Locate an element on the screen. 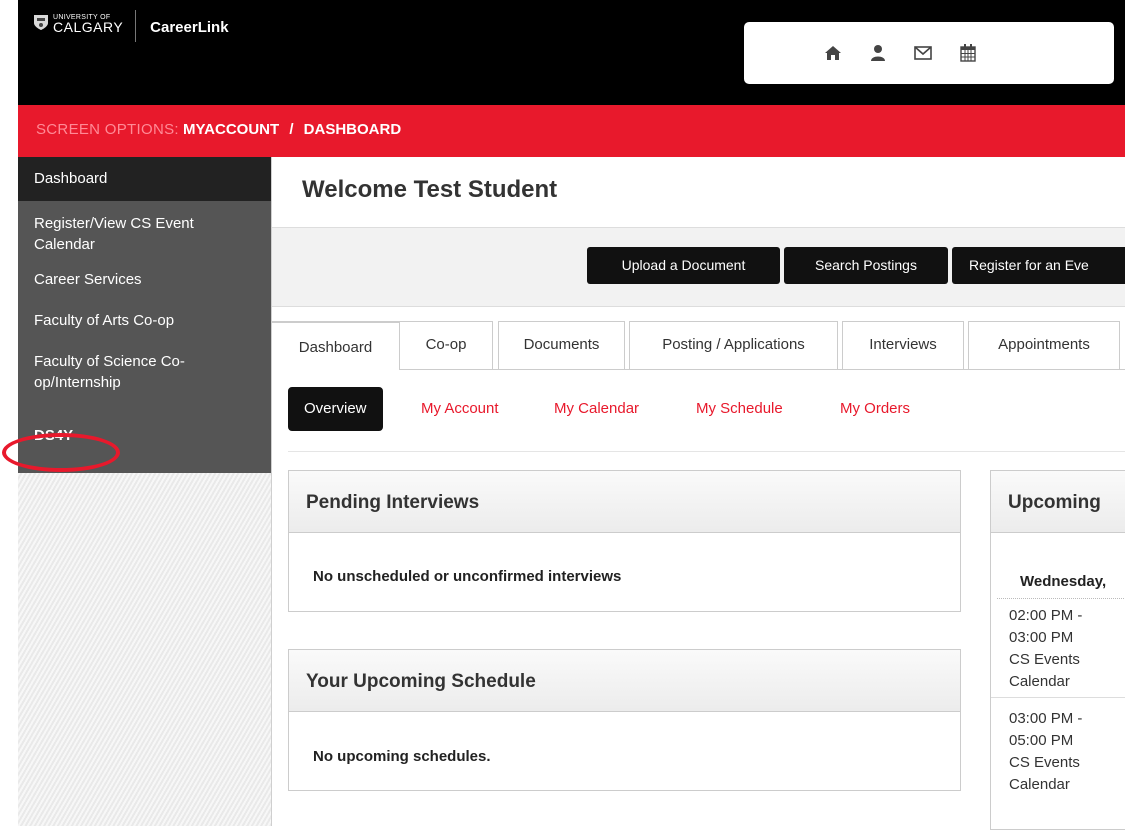  sidebar-item-label: Faculty of Science Co-op/Internship is located at coordinates (109, 372).